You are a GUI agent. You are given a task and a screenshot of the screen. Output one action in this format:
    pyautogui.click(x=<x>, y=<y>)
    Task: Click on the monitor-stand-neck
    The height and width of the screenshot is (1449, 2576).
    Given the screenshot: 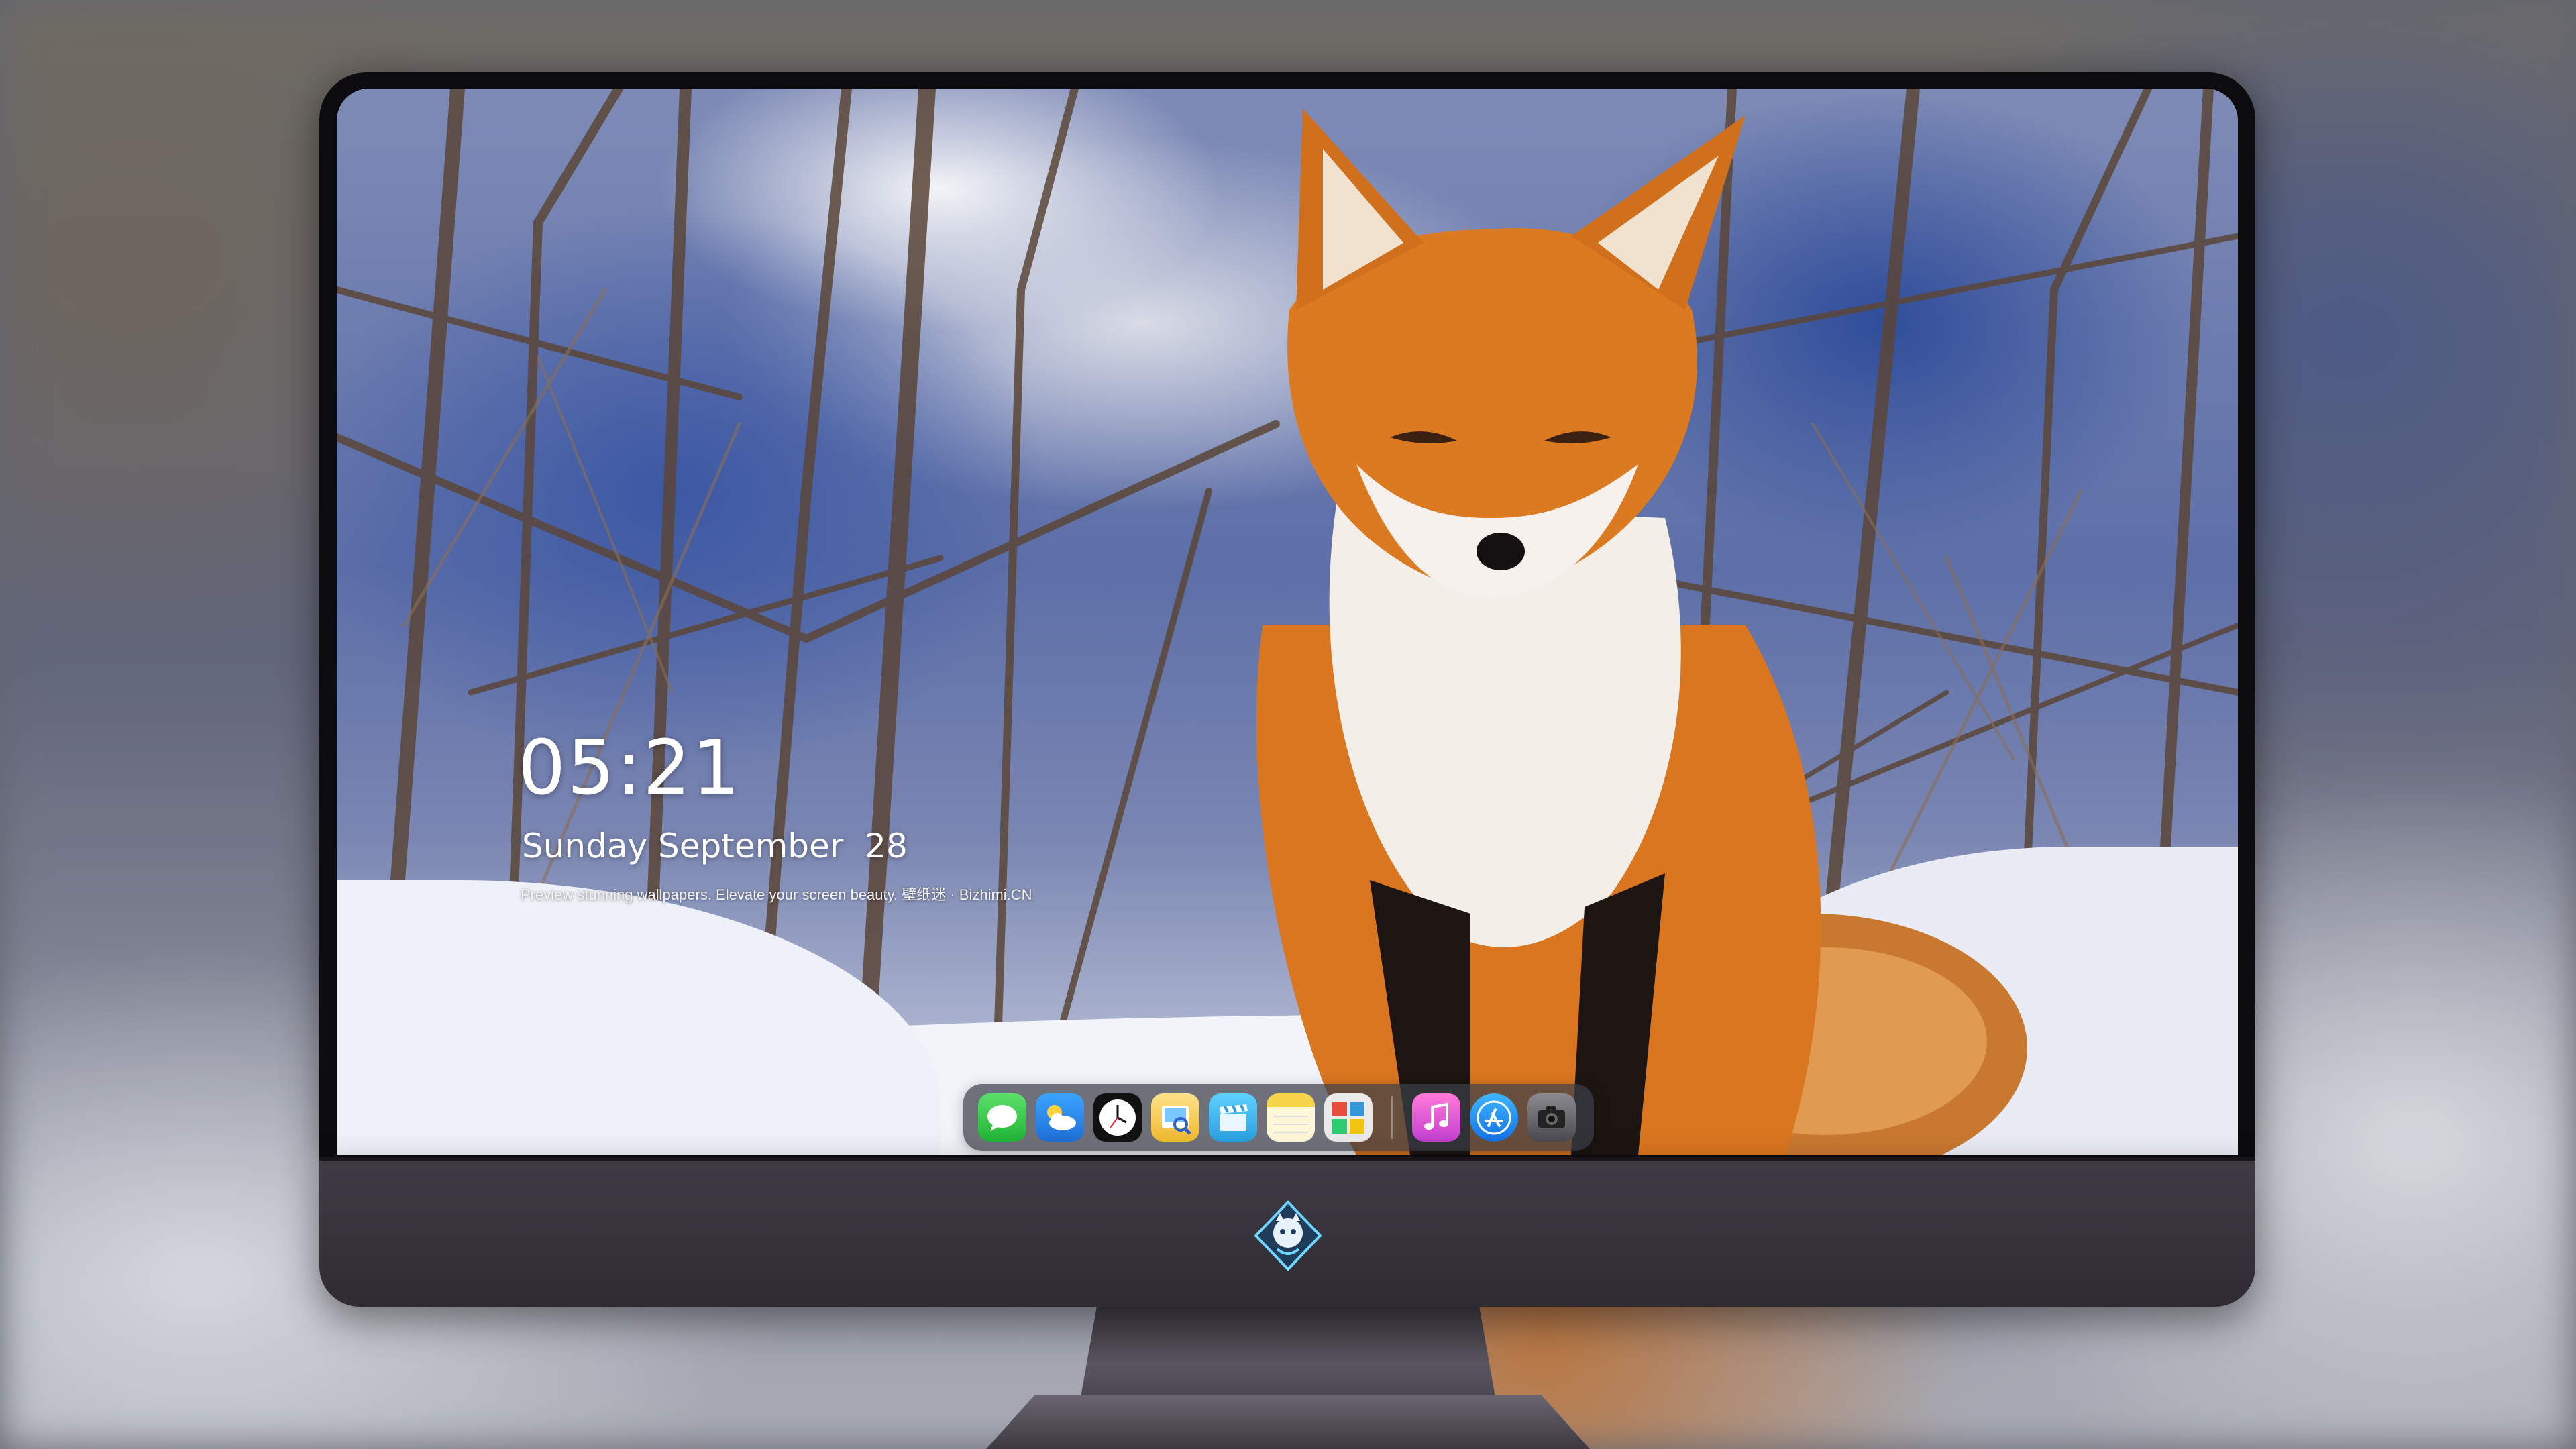 What is the action you would take?
    pyautogui.click(x=1288, y=1354)
    